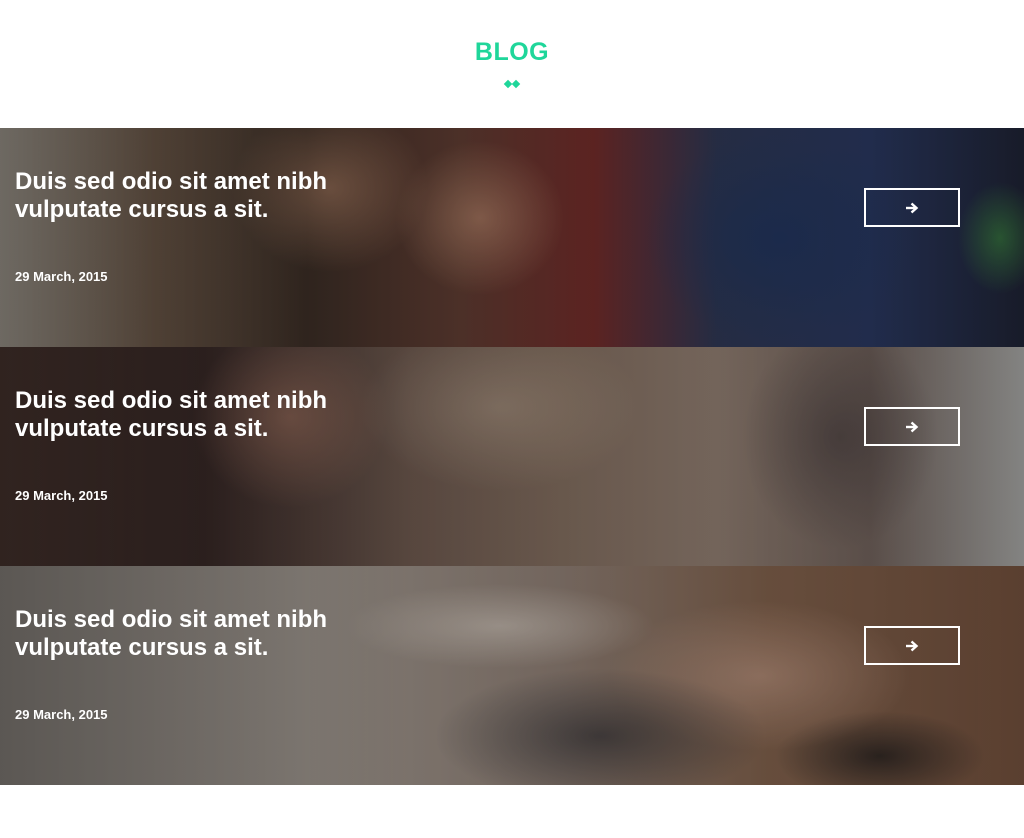  Describe the element at coordinates (512, 52) in the screenshot. I see `section-title: BLOG` at that location.